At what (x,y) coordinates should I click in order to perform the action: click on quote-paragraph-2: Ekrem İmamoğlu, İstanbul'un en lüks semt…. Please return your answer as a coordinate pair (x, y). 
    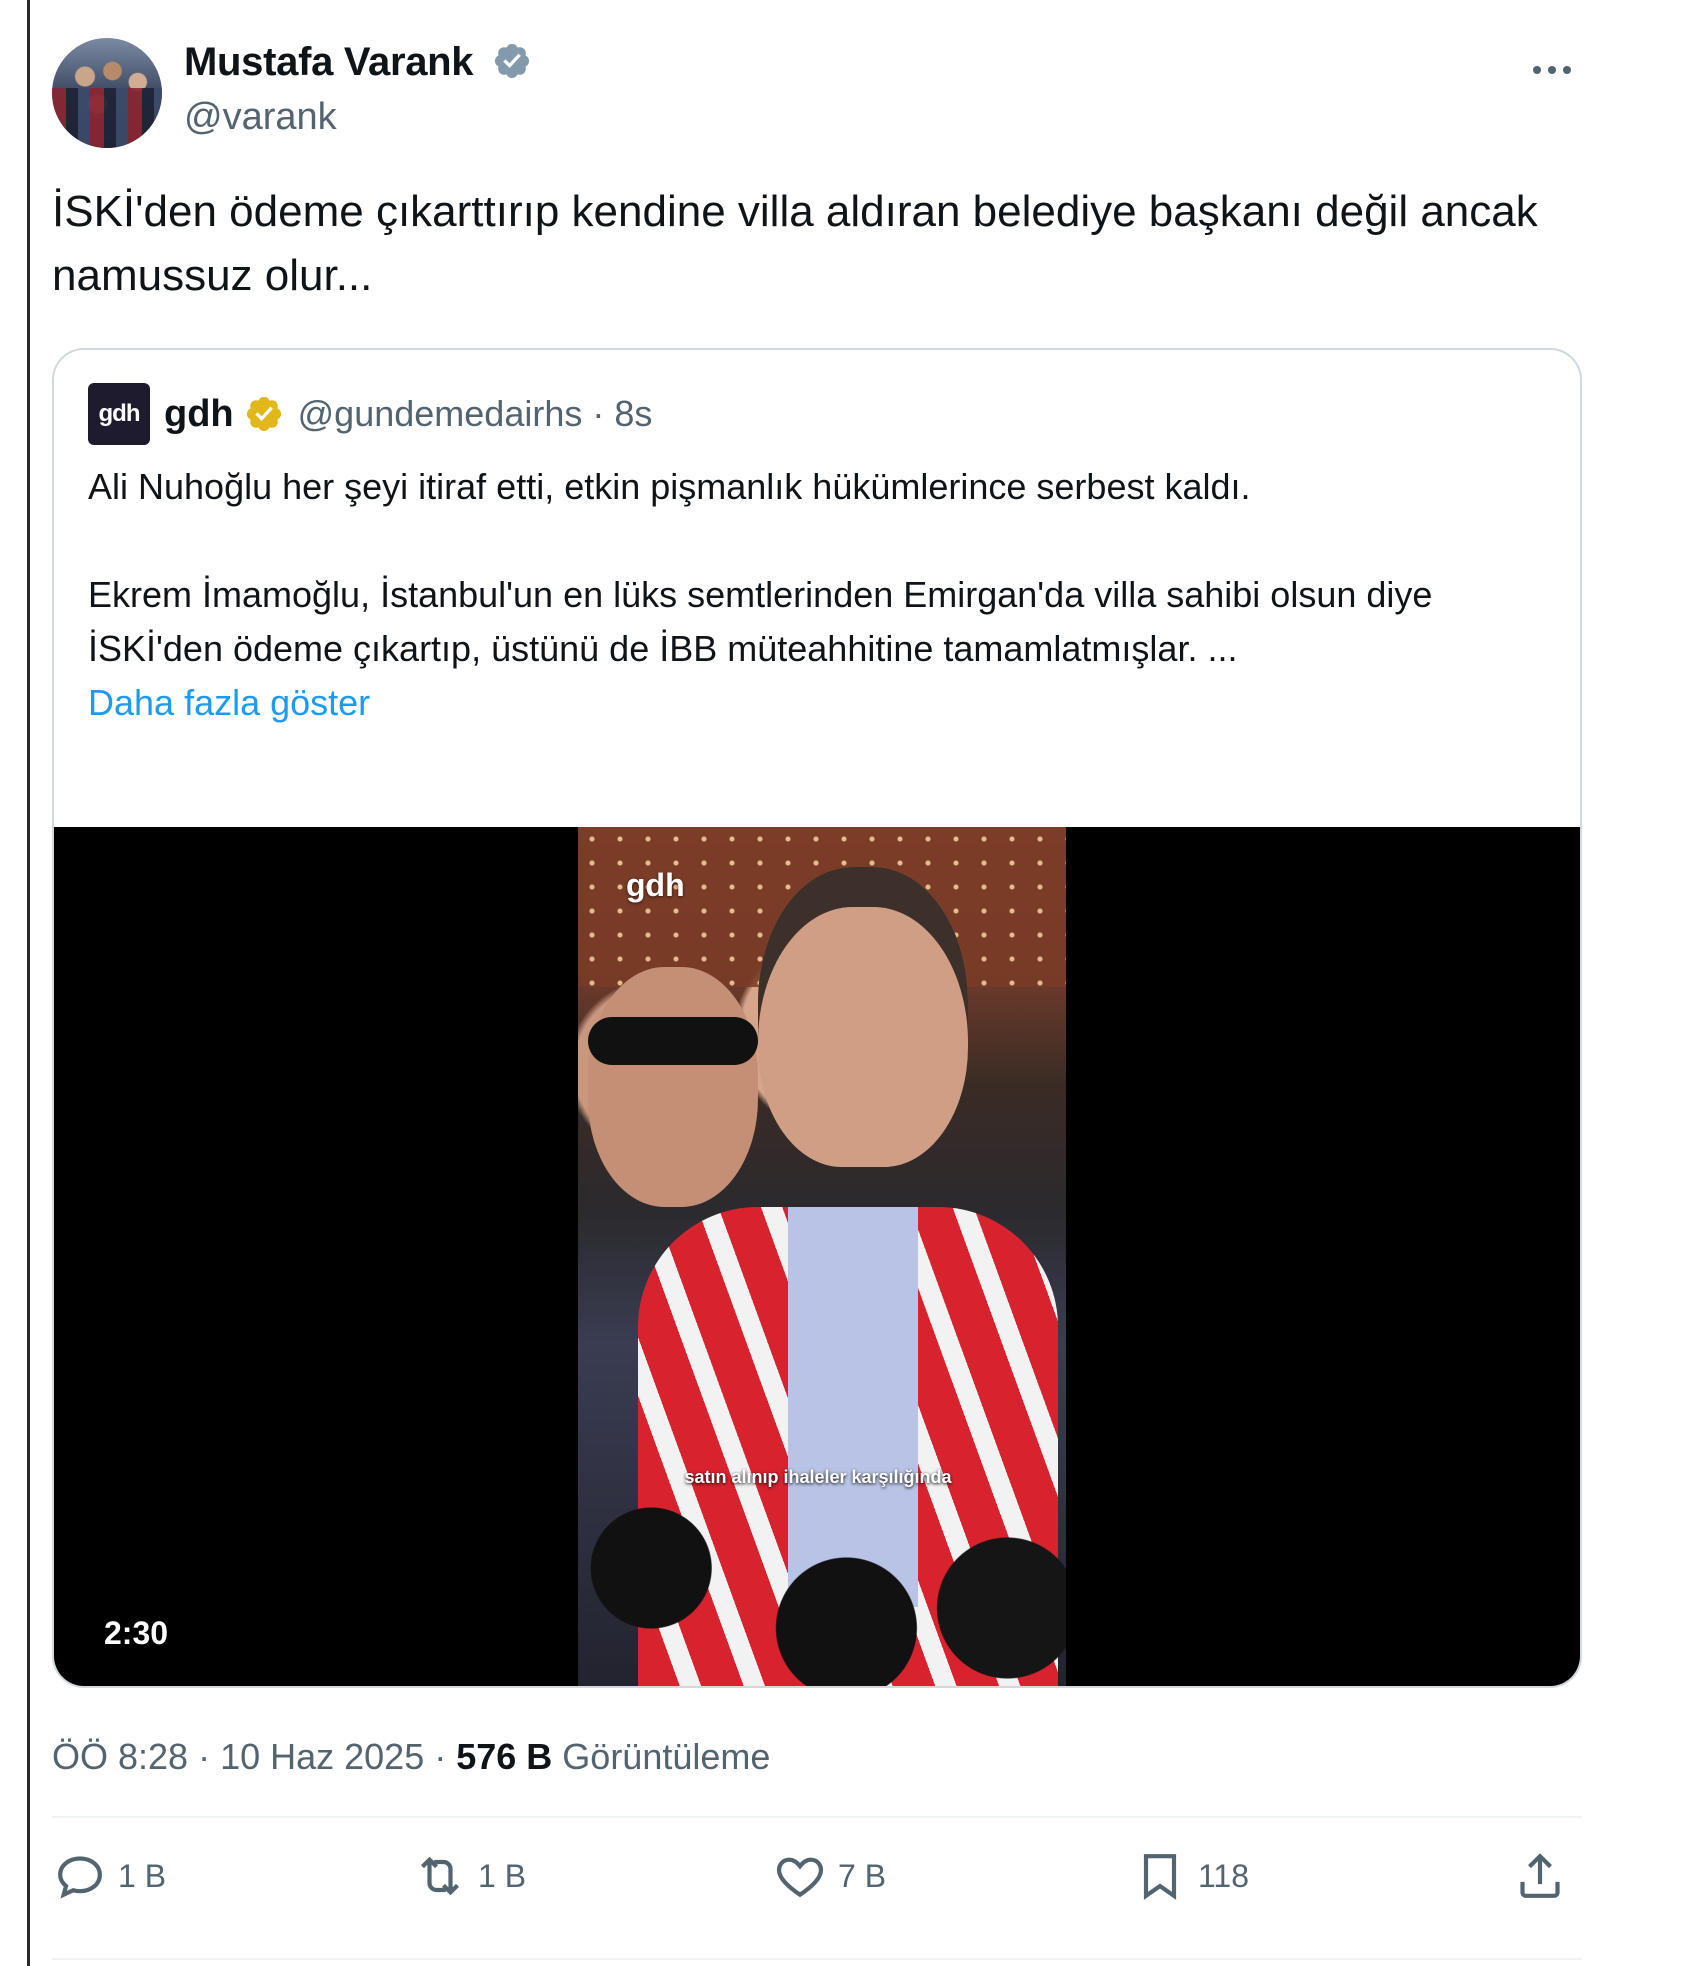
    Looking at the image, I should click on (760, 621).